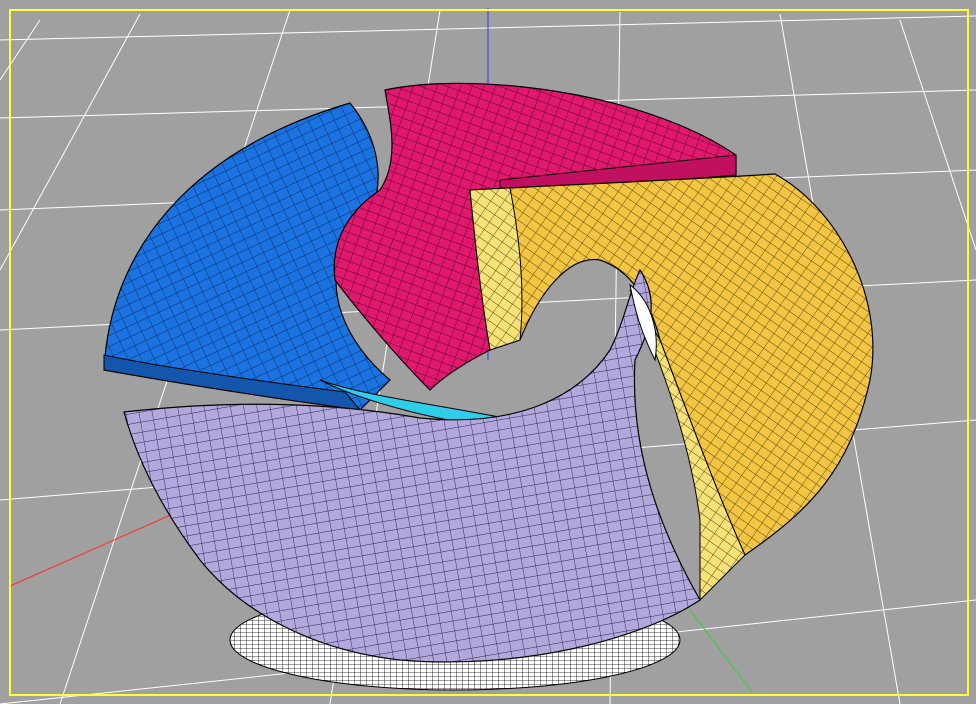 This screenshot has height=704, width=976. Describe the element at coordinates (721, 651) in the screenshot. I see `y-axis` at that location.